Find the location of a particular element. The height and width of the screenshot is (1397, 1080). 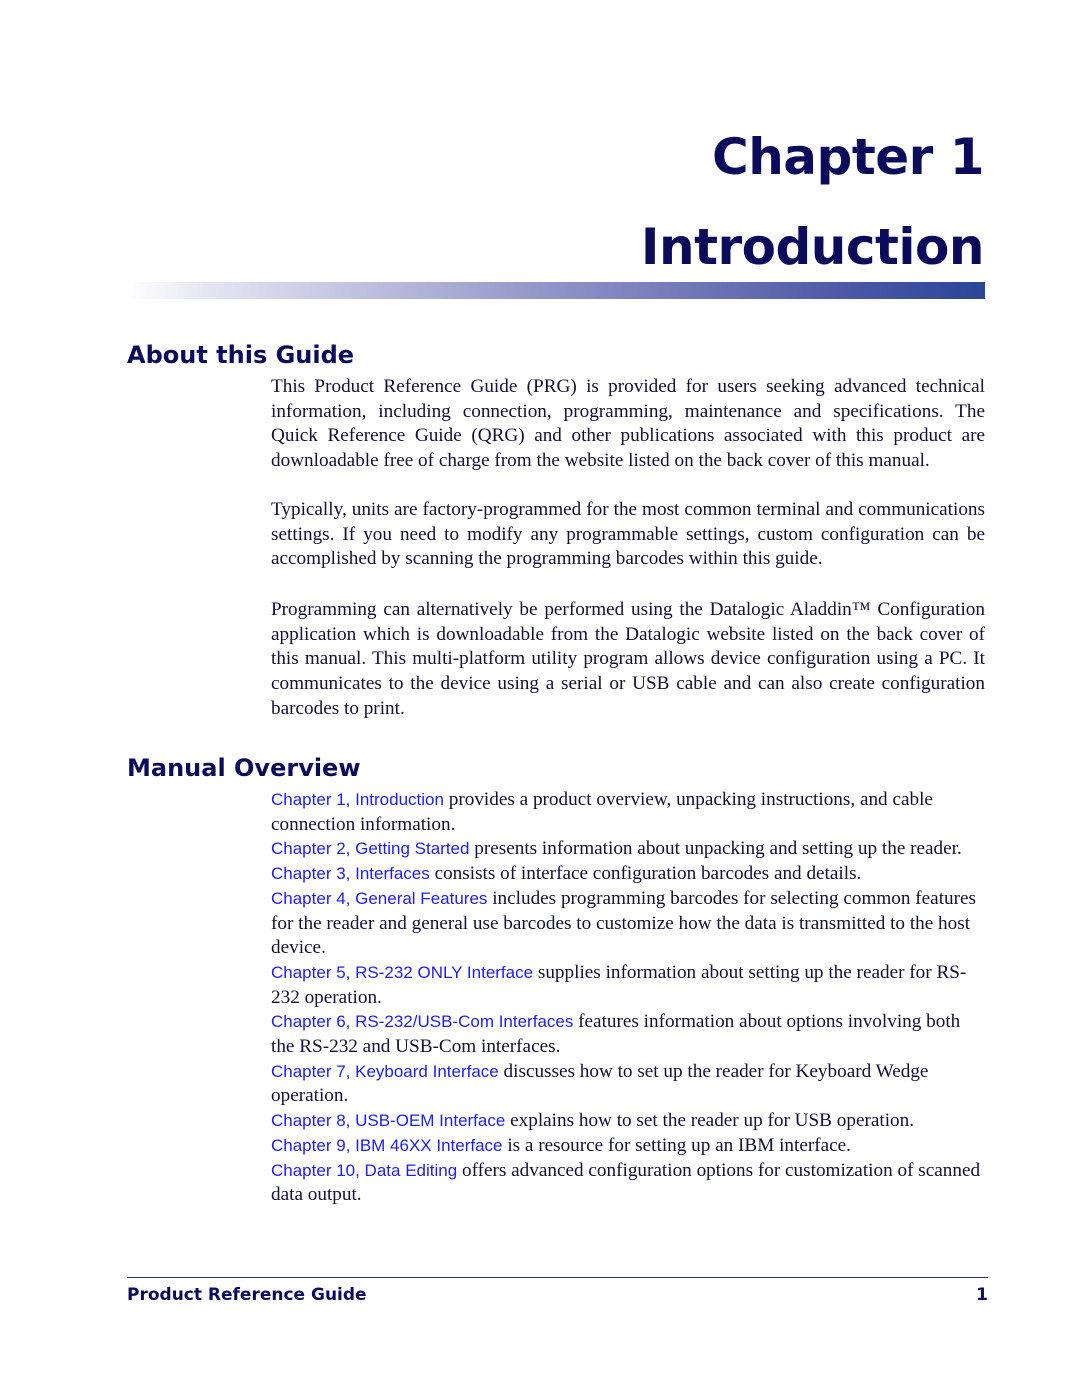

chapter-7-link: Chapter 7, Keyboard Interface is located at coordinates (385, 1071).